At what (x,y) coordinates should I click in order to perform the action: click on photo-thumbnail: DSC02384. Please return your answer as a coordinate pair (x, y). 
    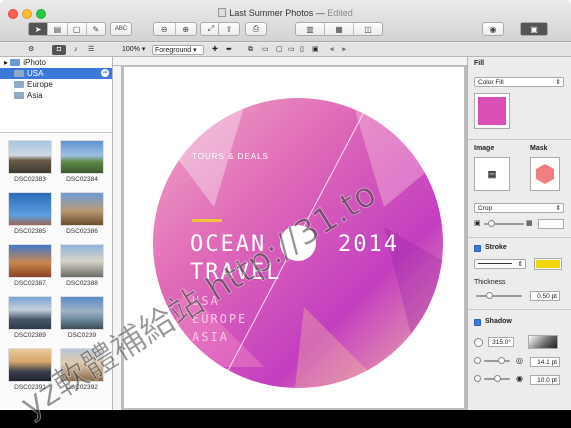
    Looking at the image, I should click on (82, 162).